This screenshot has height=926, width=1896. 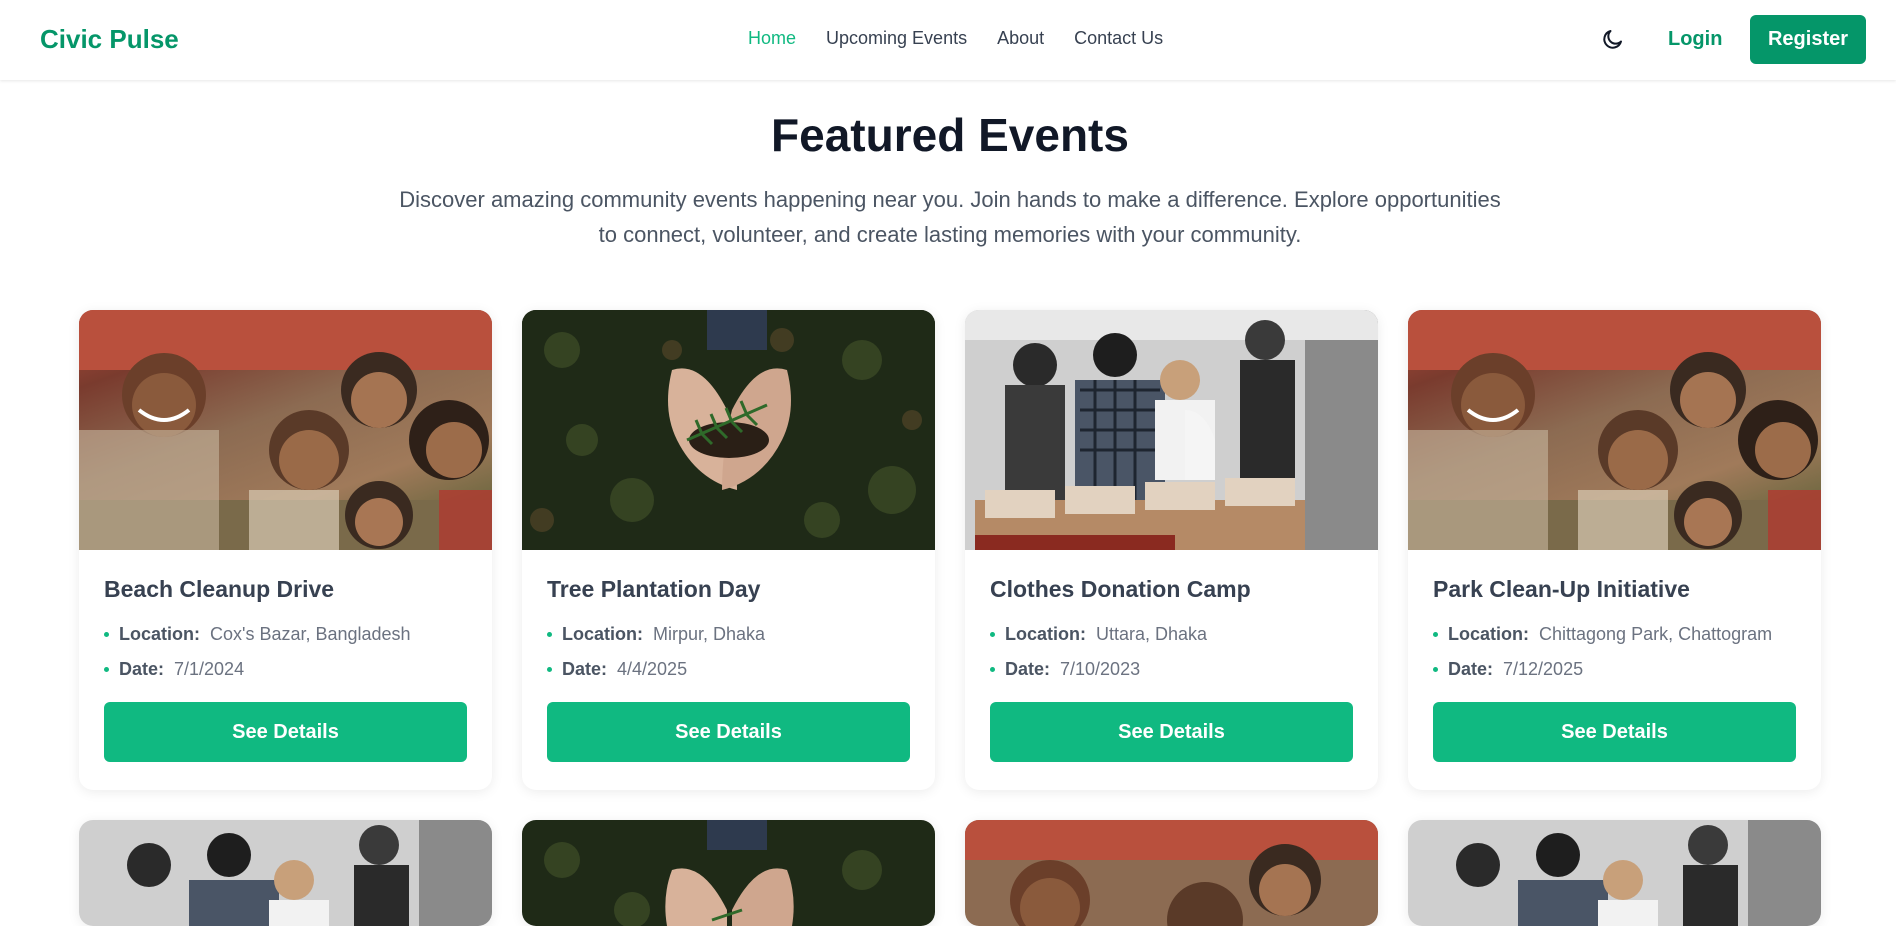 I want to click on theme-toggle-button, so click(x=1613, y=39).